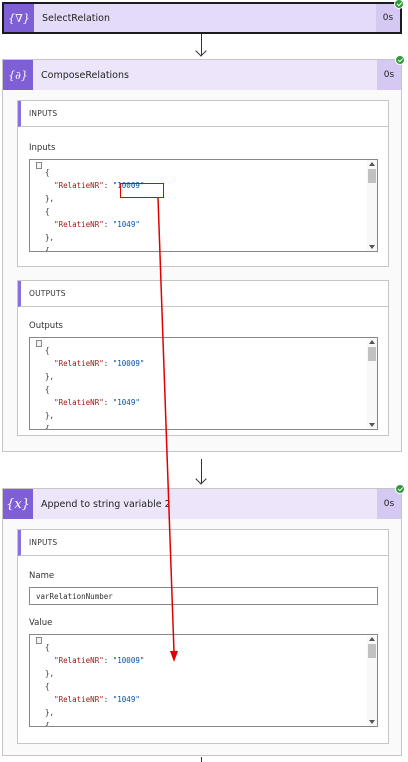 This screenshot has width=408, height=762. I want to click on card-title: Append to string variable 2, so click(106, 504).